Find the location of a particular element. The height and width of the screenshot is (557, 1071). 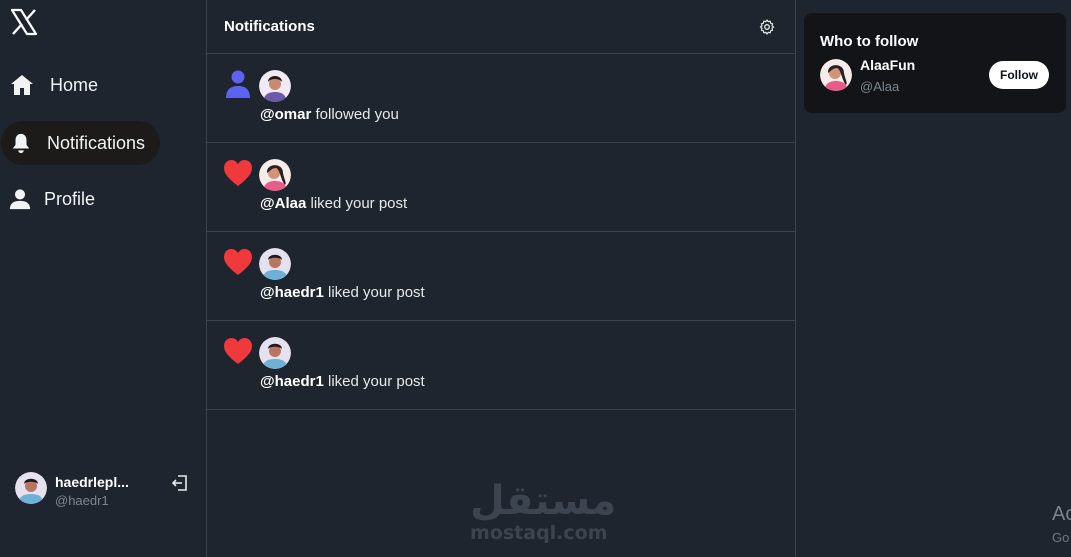

notification-item: @Alaa liked your post is located at coordinates (501, 187).